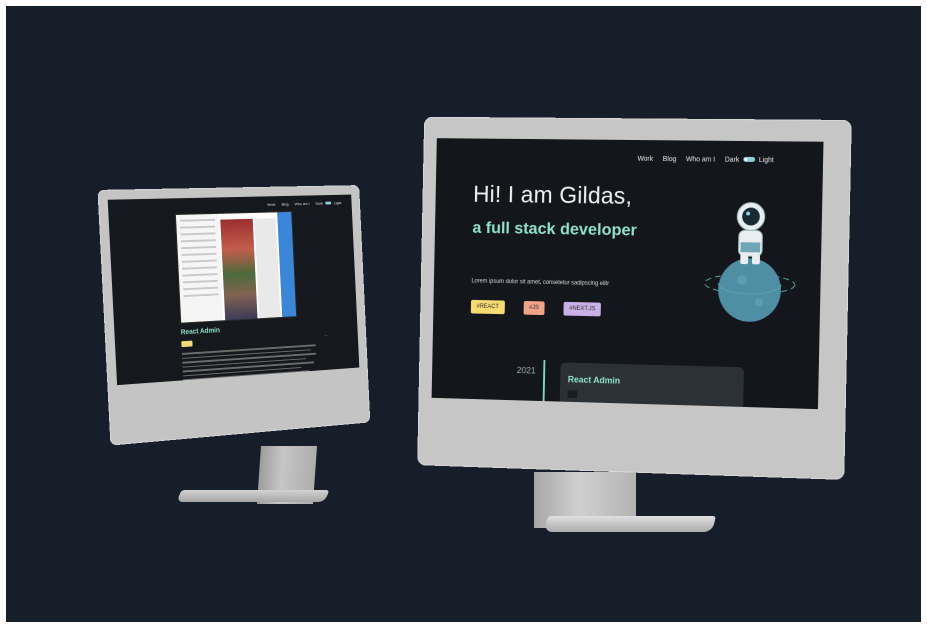  What do you see at coordinates (594, 379) in the screenshot?
I see `project-card-title: React Admin` at bounding box center [594, 379].